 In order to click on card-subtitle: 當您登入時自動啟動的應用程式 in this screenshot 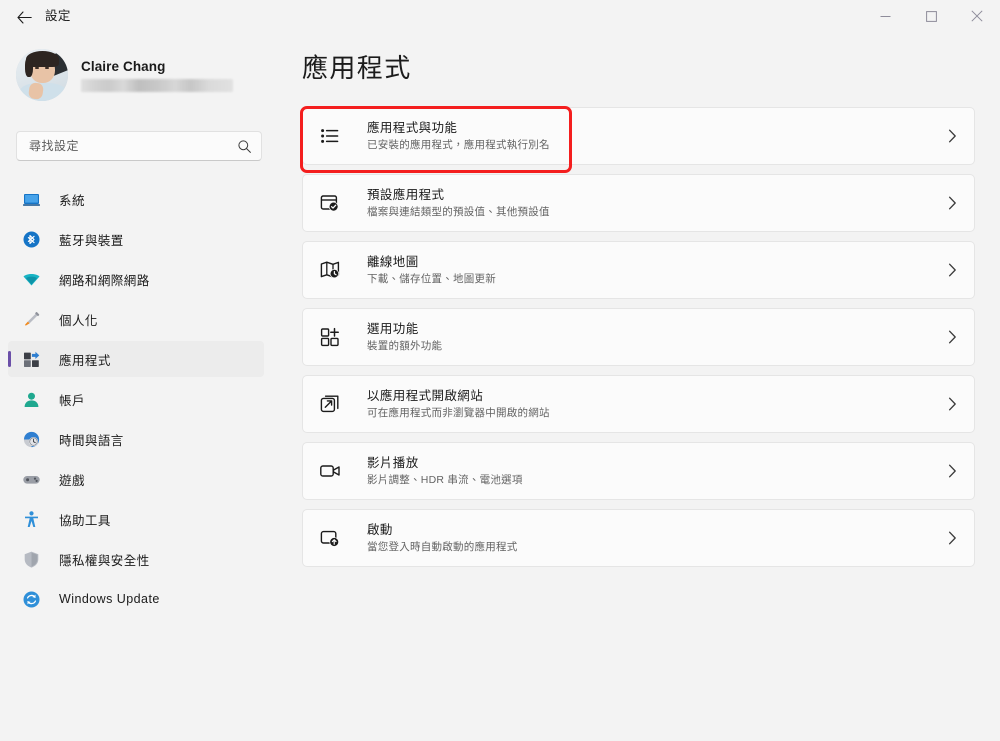, I will do `click(442, 546)`.